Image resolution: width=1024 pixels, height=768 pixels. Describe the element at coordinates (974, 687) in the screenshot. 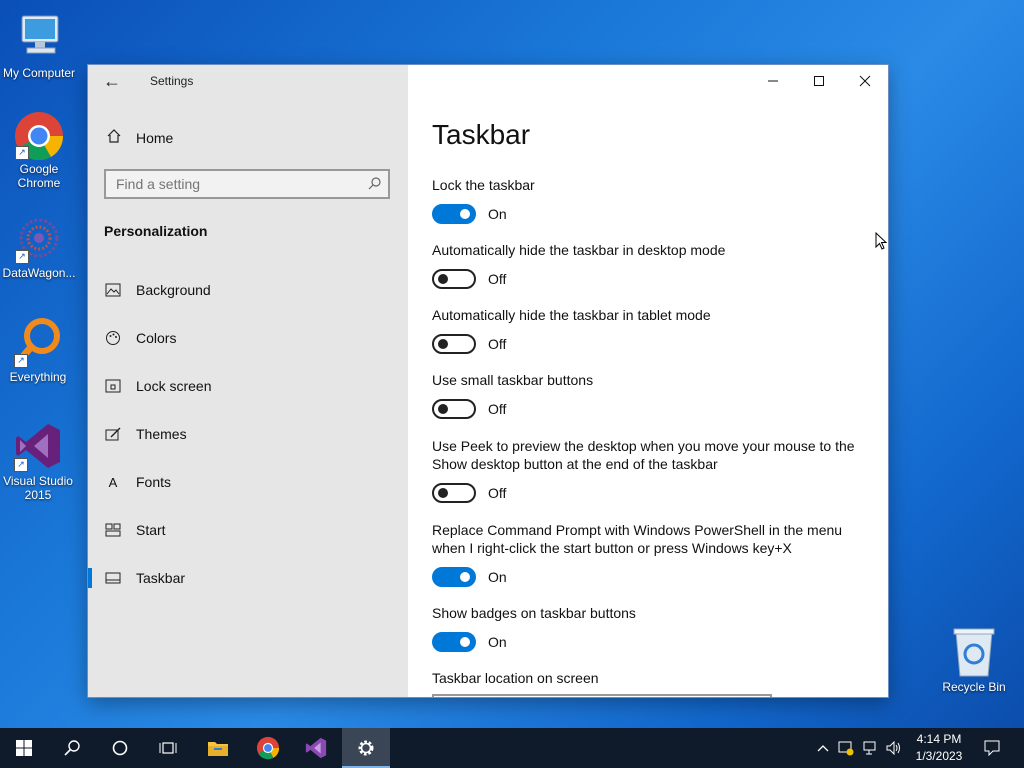

I see `desktop-icon-label: Recycle Bin` at that location.